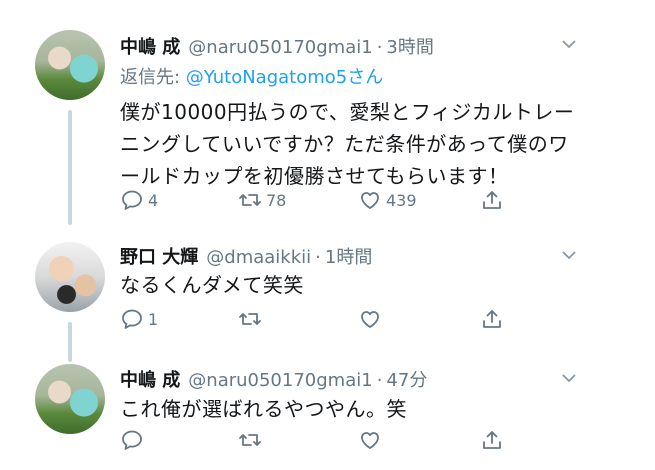 This screenshot has height=470, width=655. I want to click on tweet-actions: 4 78 439, so click(320, 202).